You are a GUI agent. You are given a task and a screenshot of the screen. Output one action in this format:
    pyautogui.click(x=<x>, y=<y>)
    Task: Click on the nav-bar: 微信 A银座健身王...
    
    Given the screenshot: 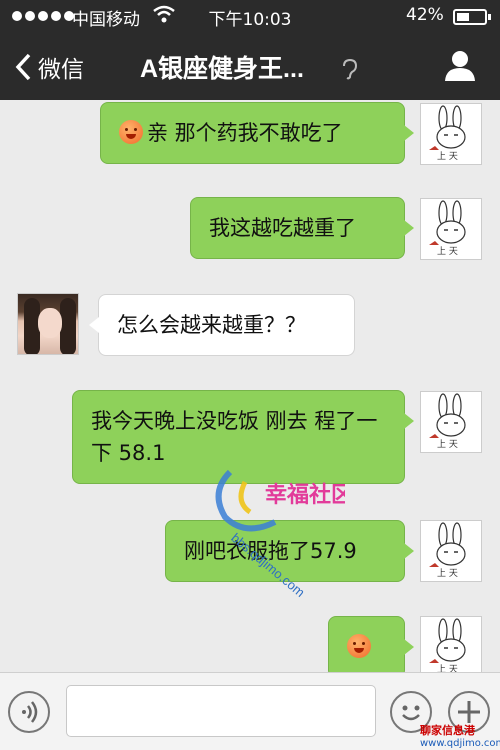 What is the action you would take?
    pyautogui.click(x=250, y=66)
    